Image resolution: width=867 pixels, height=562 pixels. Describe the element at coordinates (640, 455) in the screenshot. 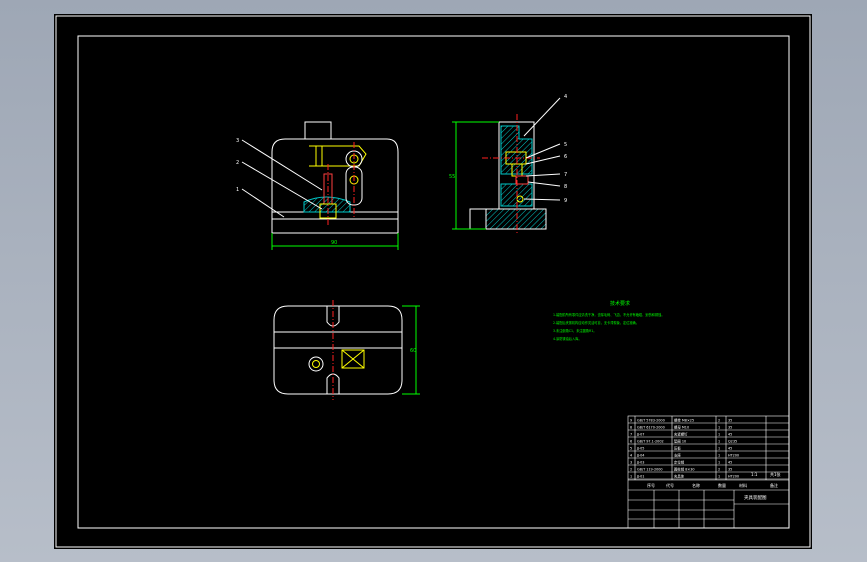

I see `part-code: JJ-04` at that location.